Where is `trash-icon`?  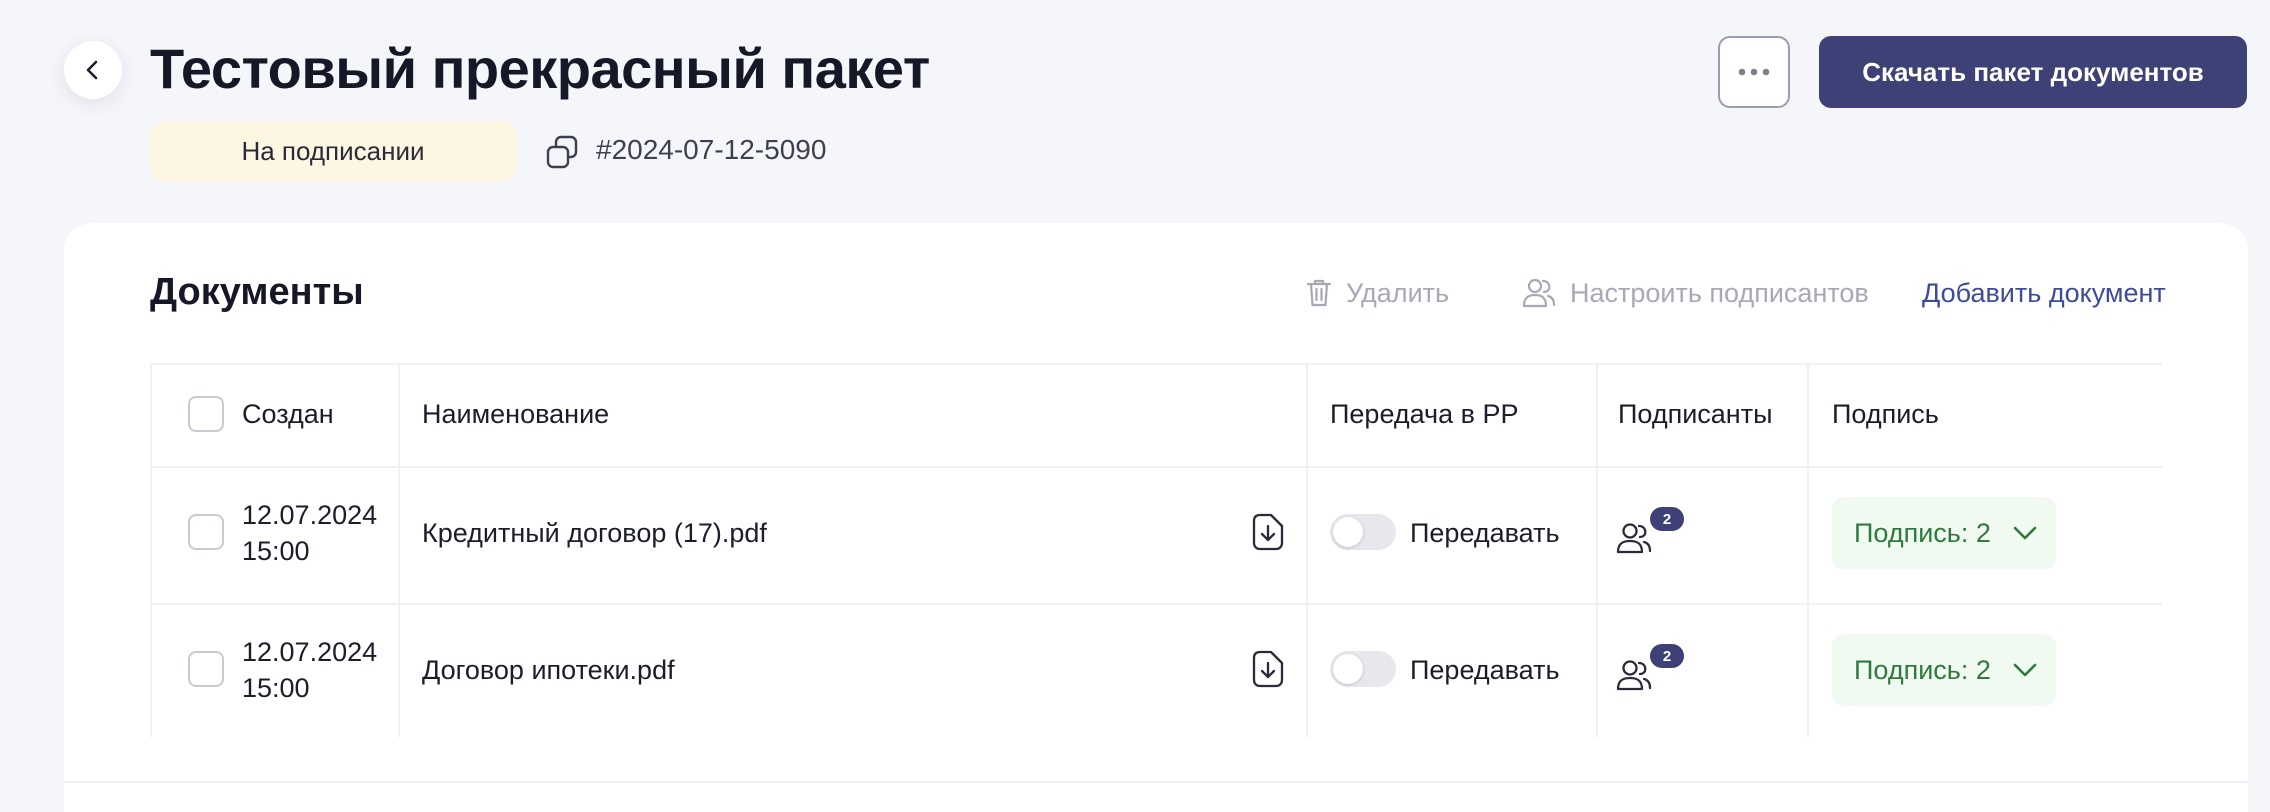
trash-icon is located at coordinates (1319, 293).